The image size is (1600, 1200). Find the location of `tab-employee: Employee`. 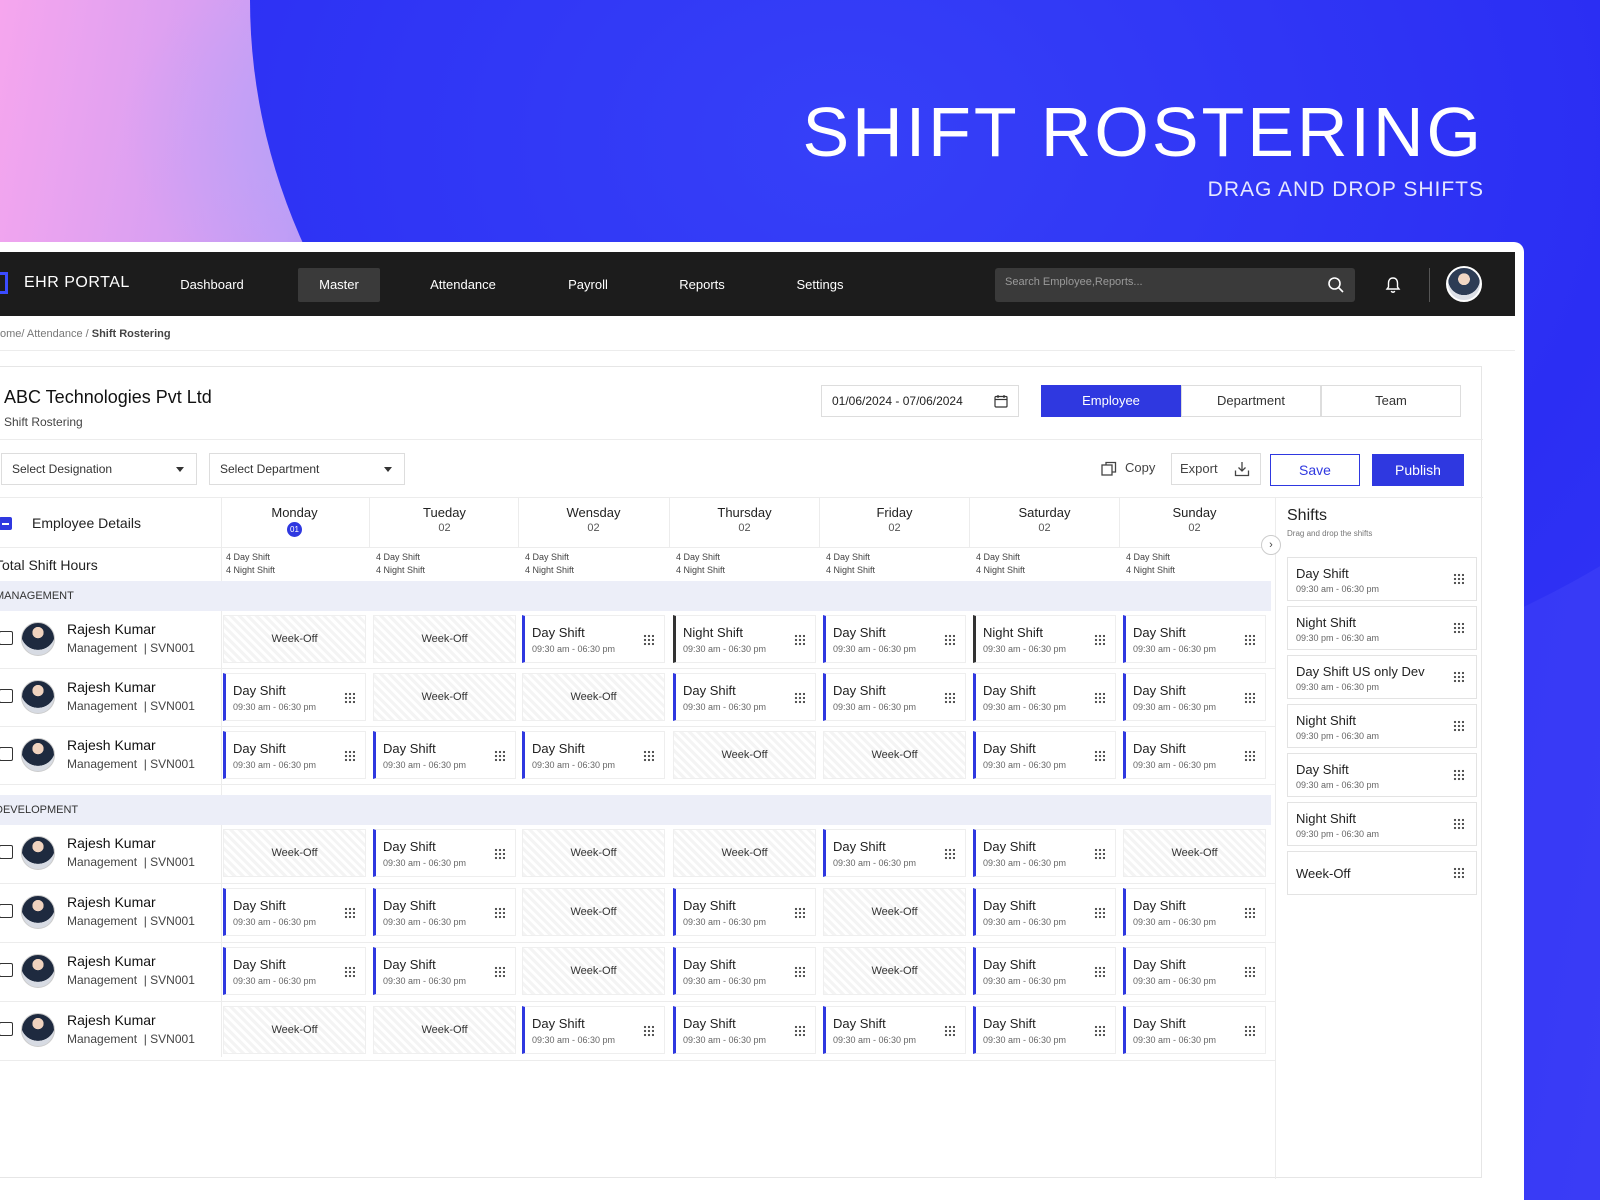

tab-employee: Employee is located at coordinates (1111, 401).